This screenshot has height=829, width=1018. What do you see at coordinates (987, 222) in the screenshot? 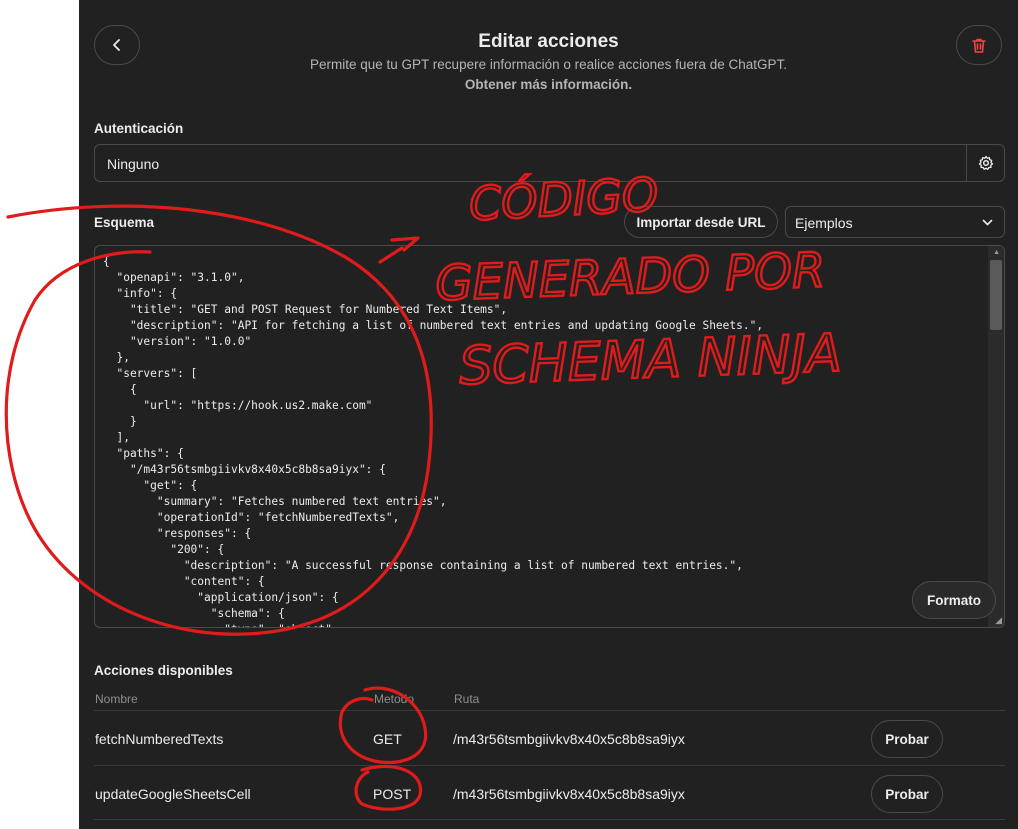
I see `chevron-down-icon` at bounding box center [987, 222].